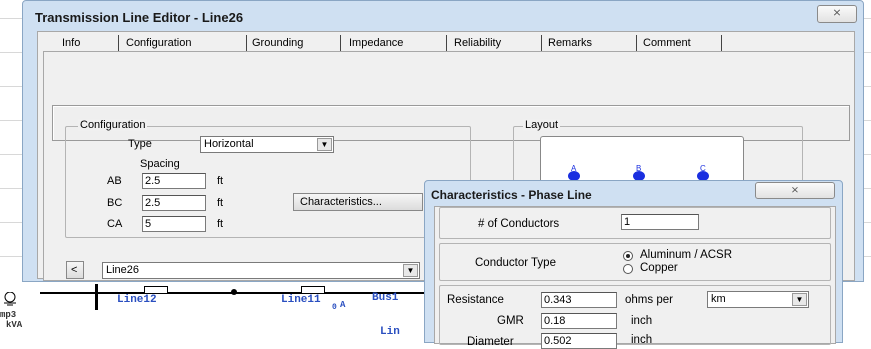 The width and height of the screenshot is (871, 349). What do you see at coordinates (115, 203) in the screenshot?
I see `bc-label: BC` at bounding box center [115, 203].